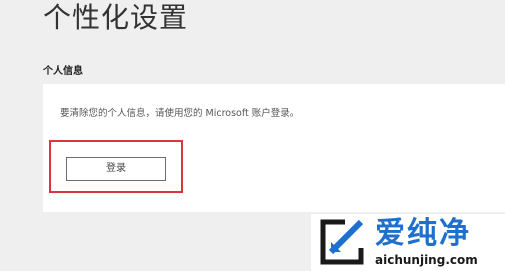 The height and width of the screenshot is (271, 505). What do you see at coordinates (423, 233) in the screenshot?
I see `watermark-brand: 爱纯净` at bounding box center [423, 233].